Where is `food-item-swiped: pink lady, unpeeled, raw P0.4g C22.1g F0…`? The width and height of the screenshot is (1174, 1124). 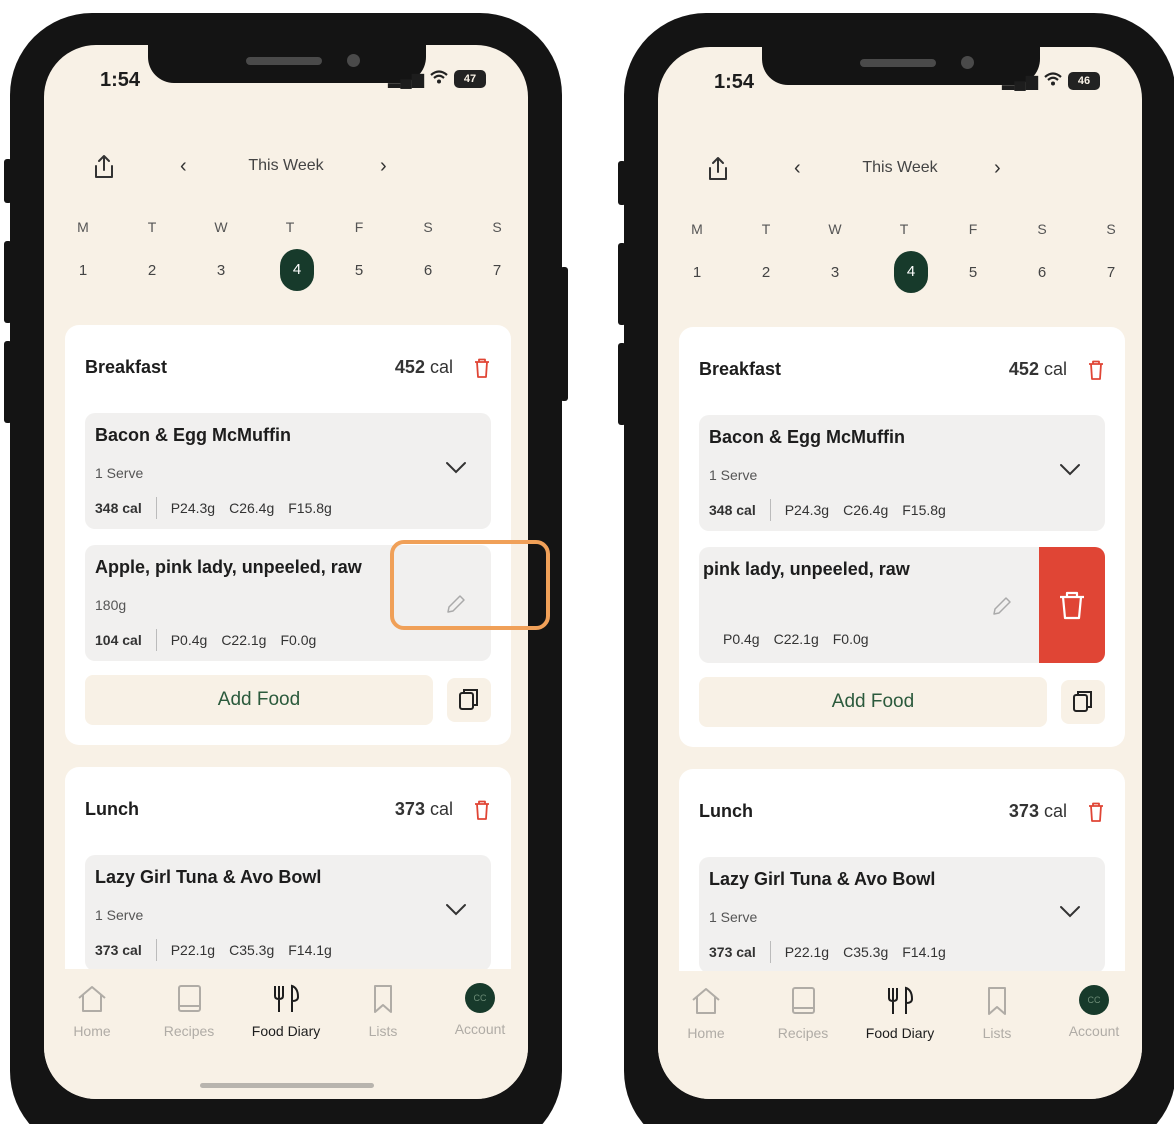
food-item-swiped: pink lady, unpeeled, raw P0.4g C22.1g F0… is located at coordinates (902, 605).